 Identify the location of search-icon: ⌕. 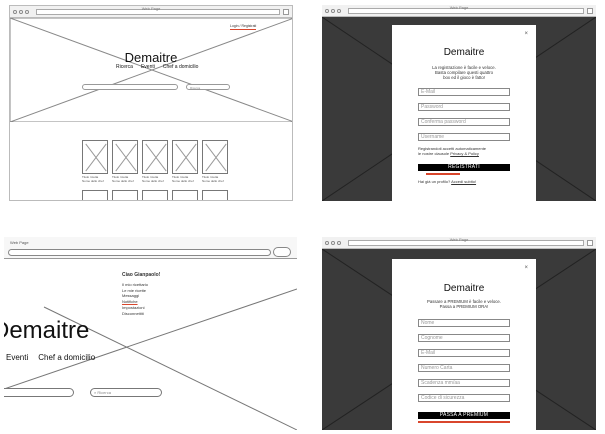
(95, 392).